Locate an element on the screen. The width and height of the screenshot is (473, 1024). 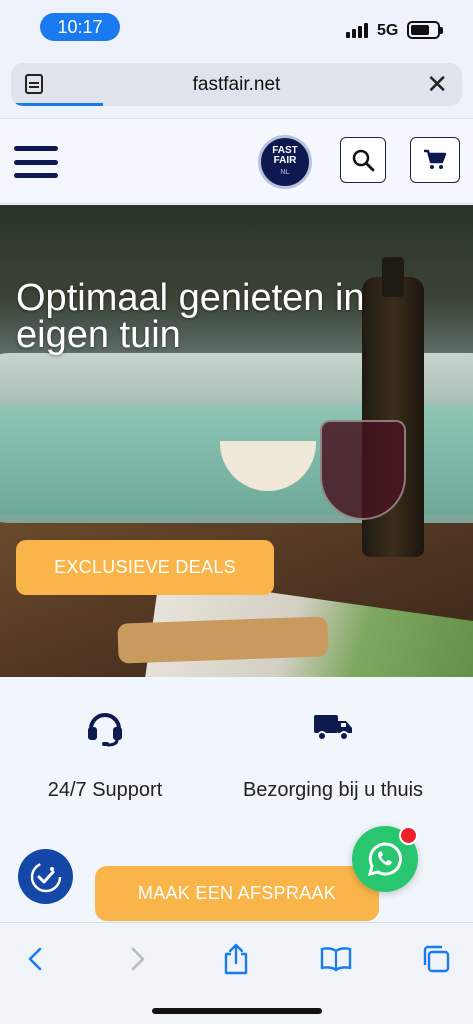
page-load-progress is located at coordinates (57, 104).